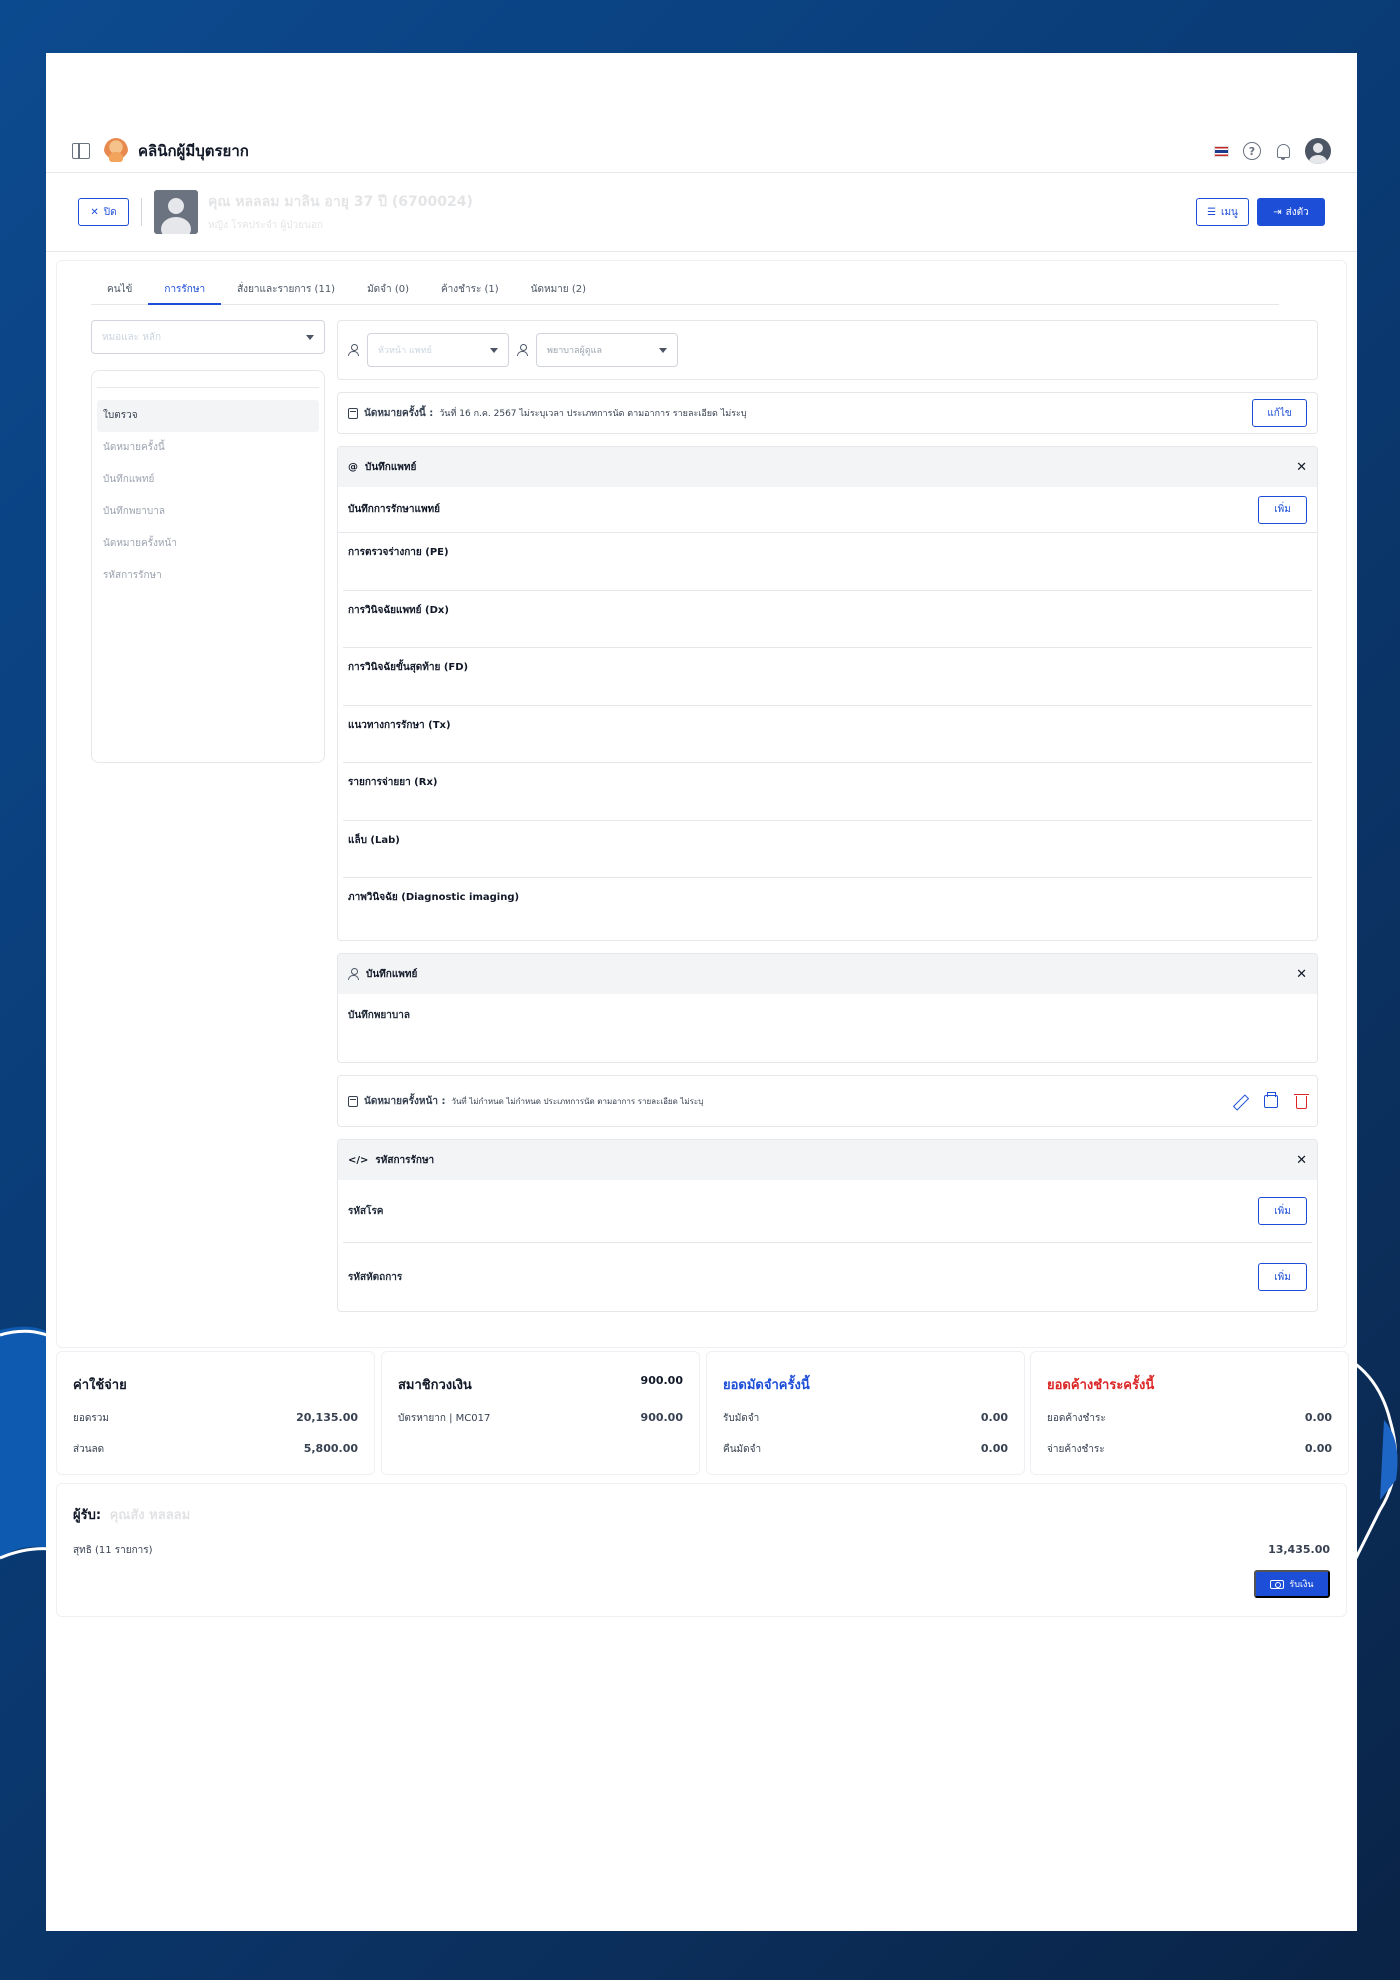  Describe the element at coordinates (444, 1418) in the screenshot. I see `membership-card-label: บัตรหายาก | MC017` at that location.